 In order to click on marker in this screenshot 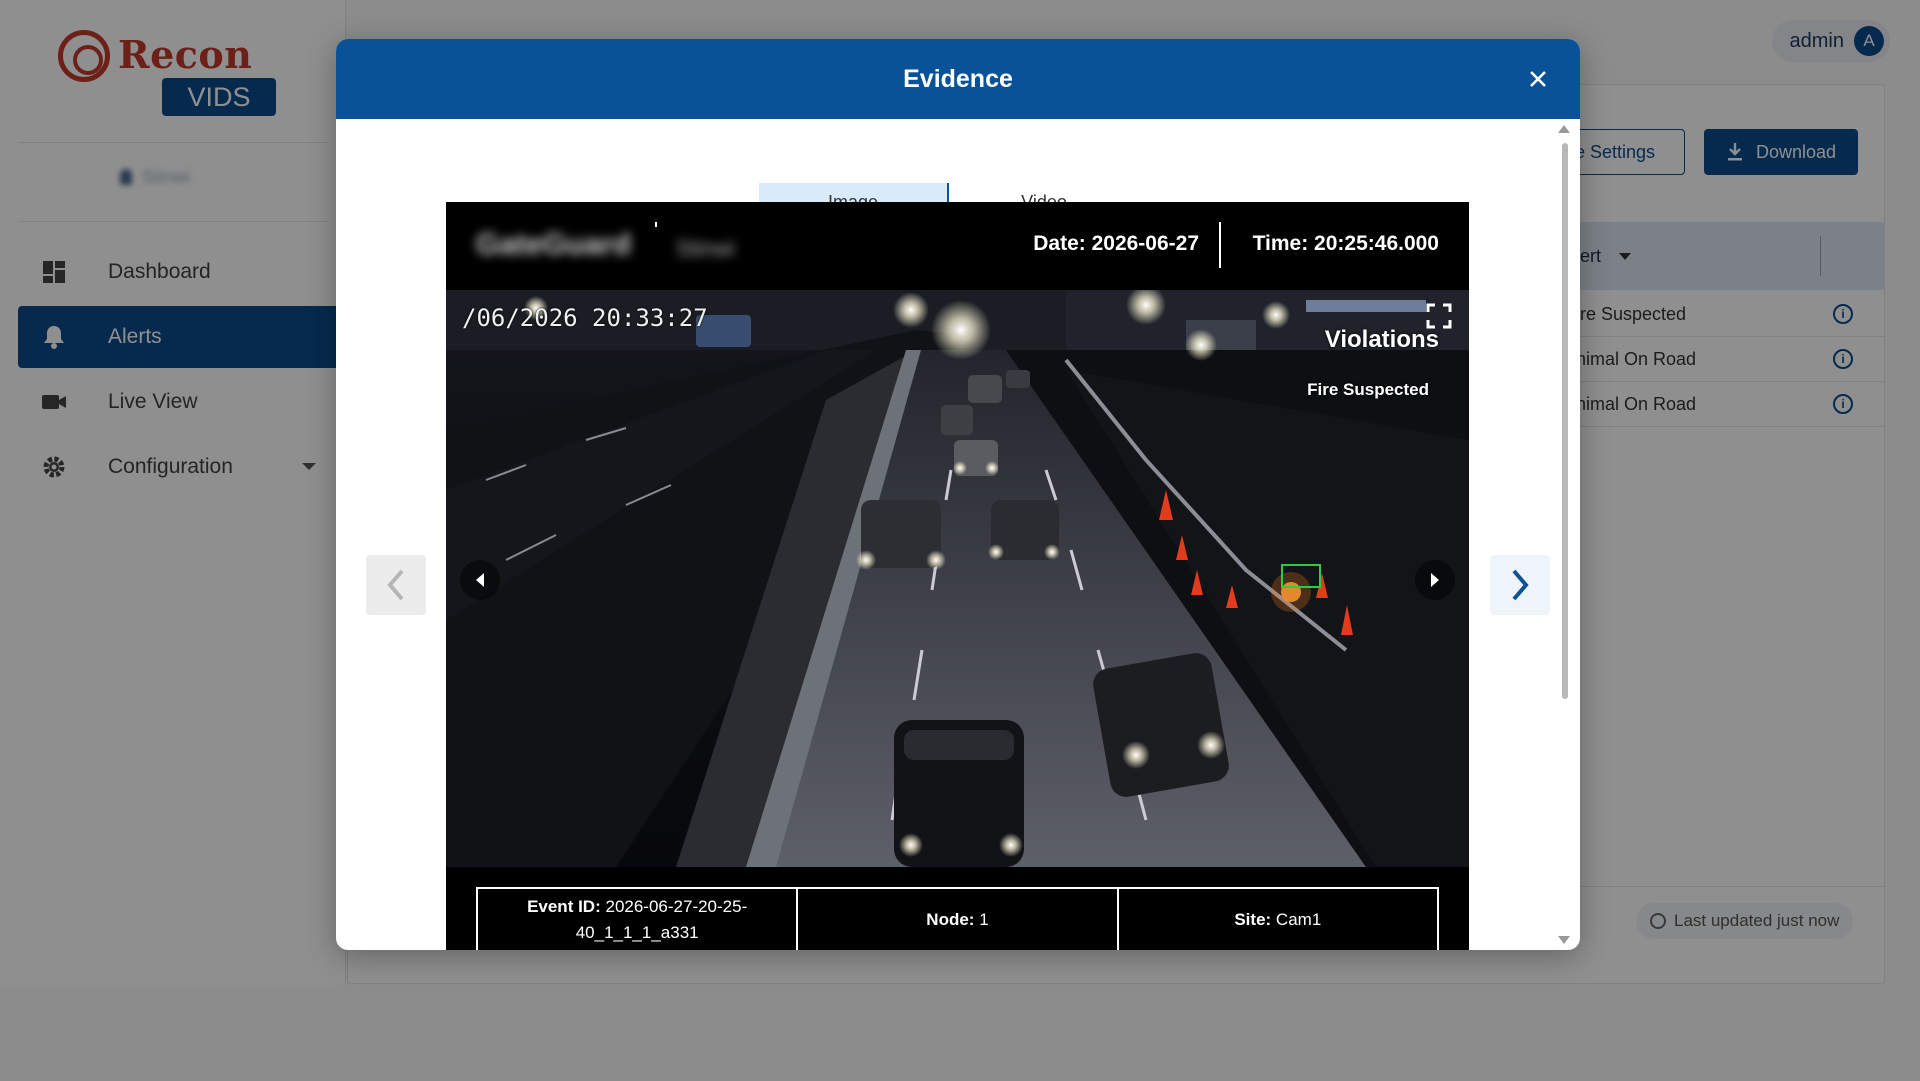, I will do `click(656, 224)`.